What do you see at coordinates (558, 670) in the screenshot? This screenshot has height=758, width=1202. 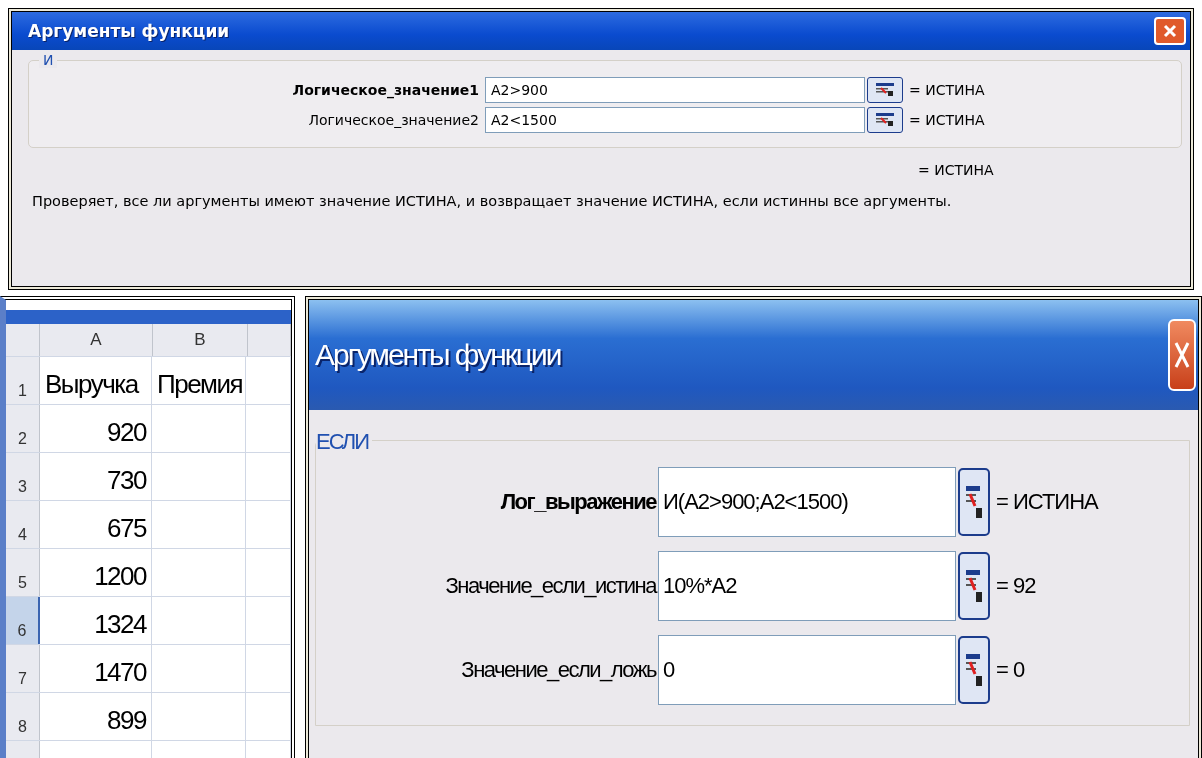 I see `argument-label: Значение_если_ложь` at bounding box center [558, 670].